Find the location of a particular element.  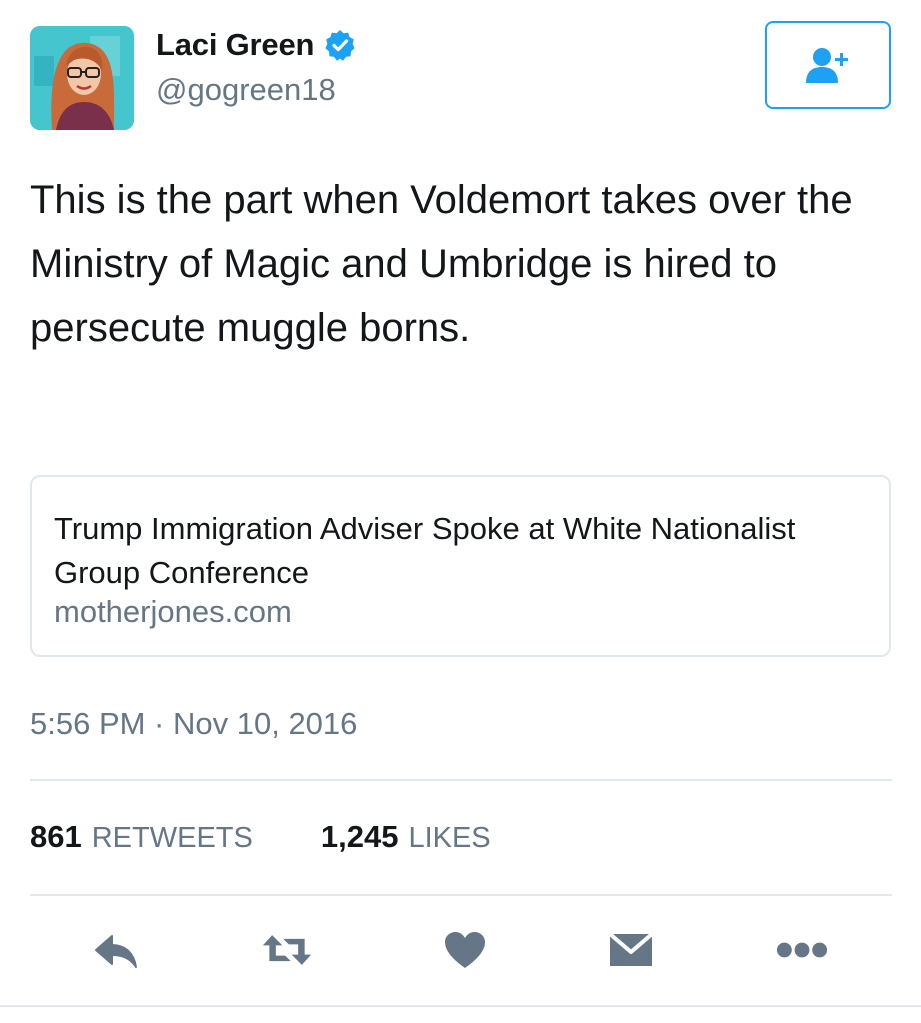

add-user-icon is located at coordinates (827, 65).